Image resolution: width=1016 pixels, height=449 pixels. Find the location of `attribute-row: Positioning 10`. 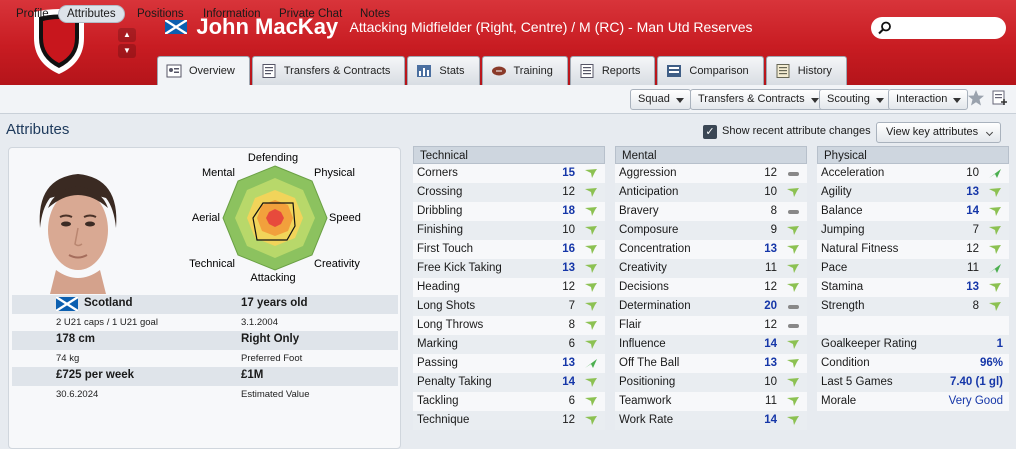

attribute-row: Positioning 10 is located at coordinates (711, 382).